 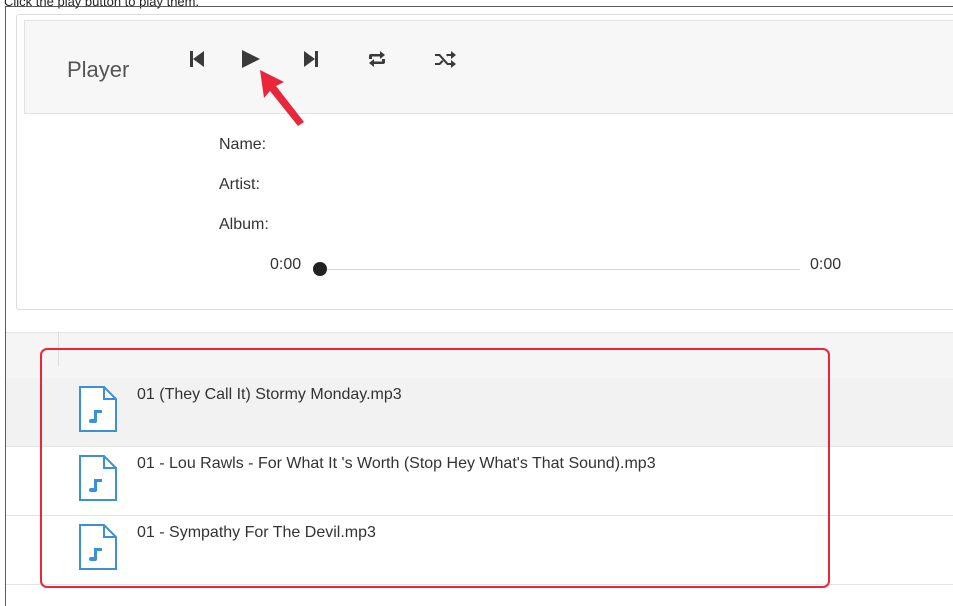 What do you see at coordinates (479, 412) in the screenshot?
I see `playlist-row: 01 (They Call It) Stormy Monday.mp3` at bounding box center [479, 412].